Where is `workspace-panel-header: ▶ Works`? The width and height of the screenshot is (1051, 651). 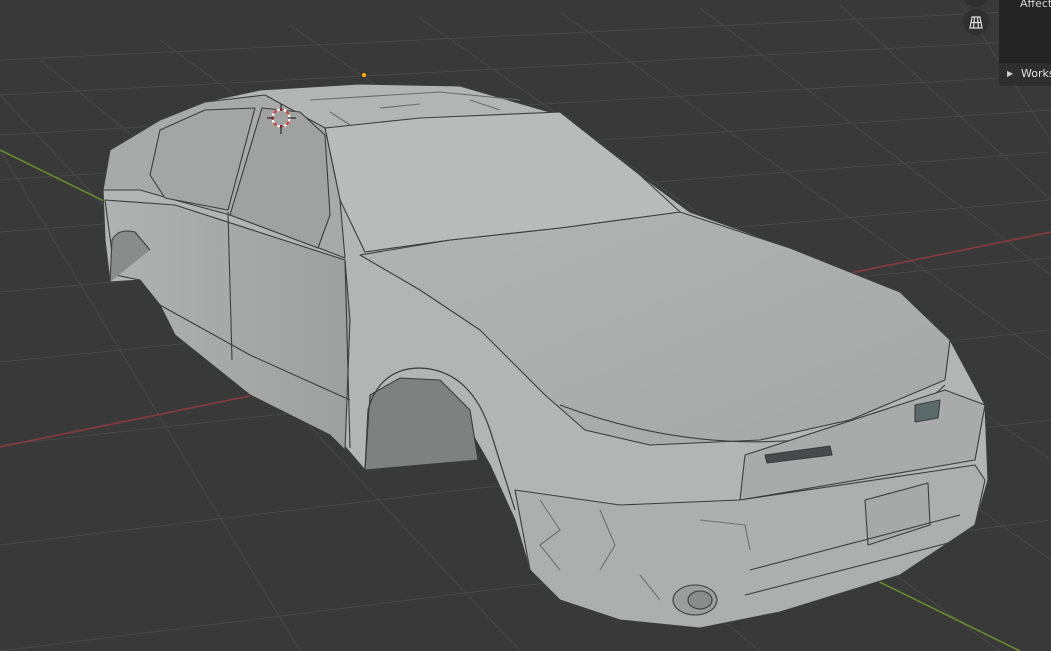
workspace-panel-header: ▶ Works is located at coordinates (1025, 74).